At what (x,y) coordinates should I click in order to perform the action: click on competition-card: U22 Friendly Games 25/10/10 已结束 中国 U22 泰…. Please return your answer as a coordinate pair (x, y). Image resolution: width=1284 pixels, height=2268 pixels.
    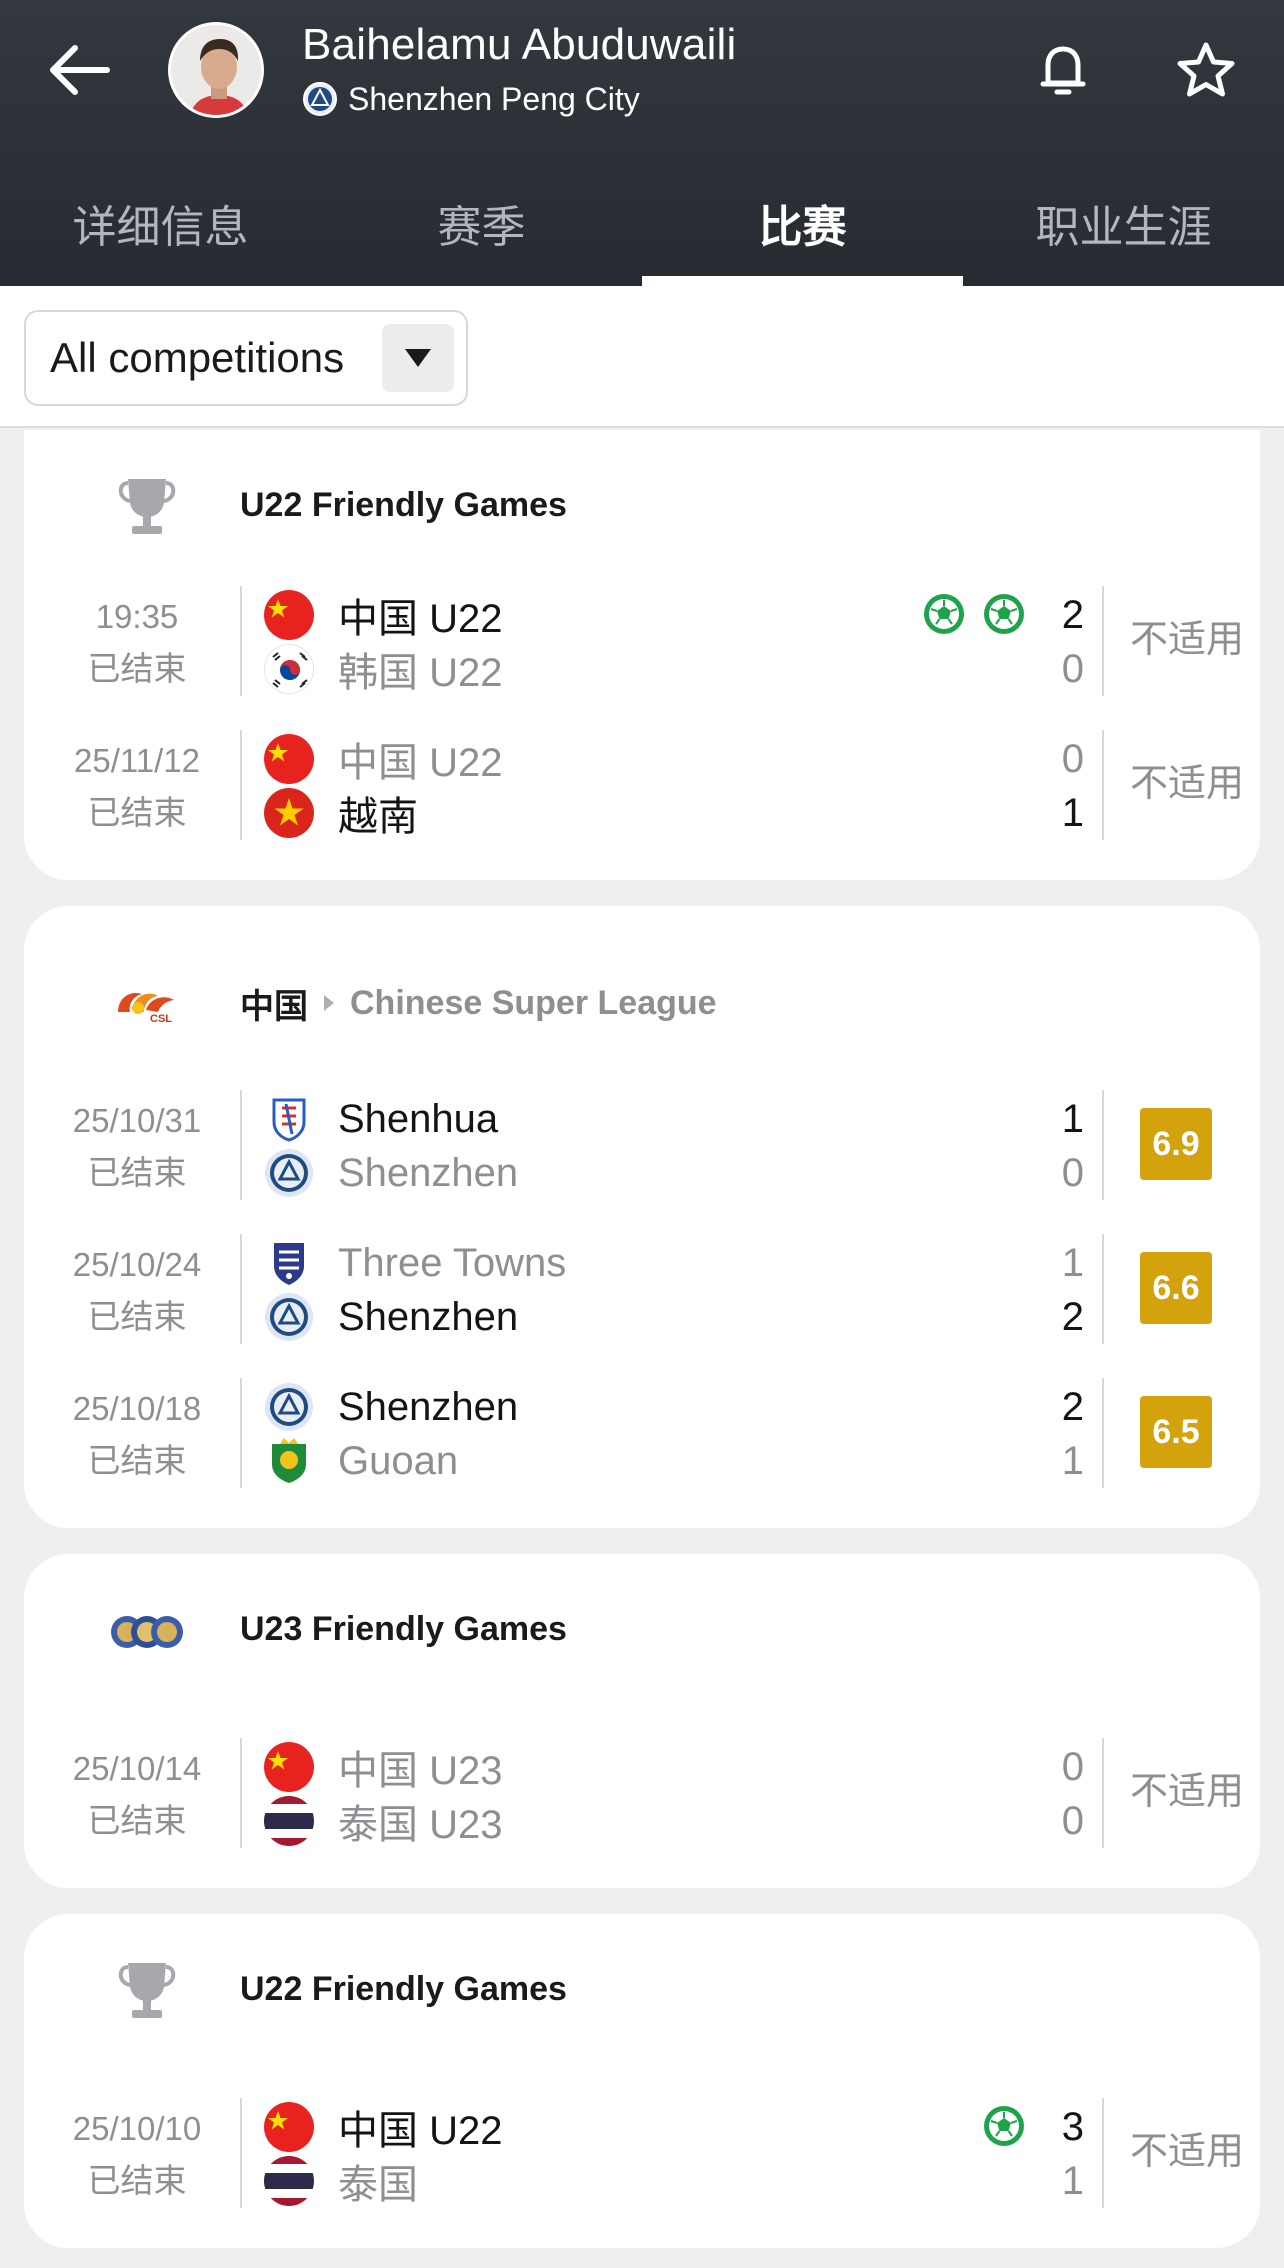
    Looking at the image, I should click on (642, 2081).